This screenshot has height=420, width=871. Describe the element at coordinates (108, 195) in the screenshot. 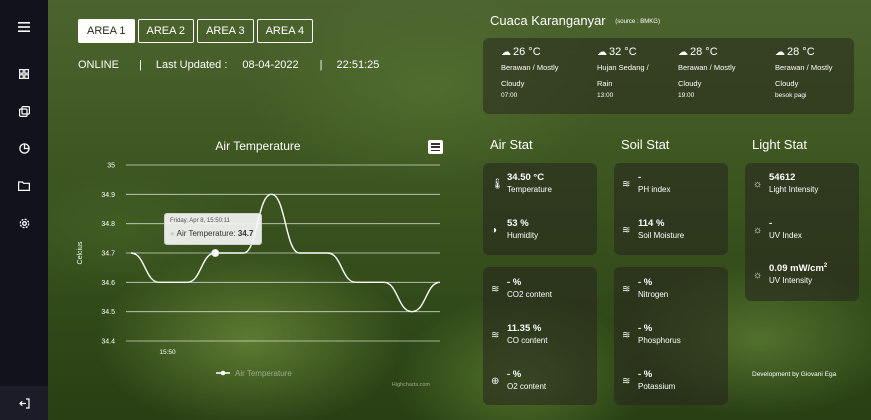

I see `chart-y-tick-label: 34.9` at that location.